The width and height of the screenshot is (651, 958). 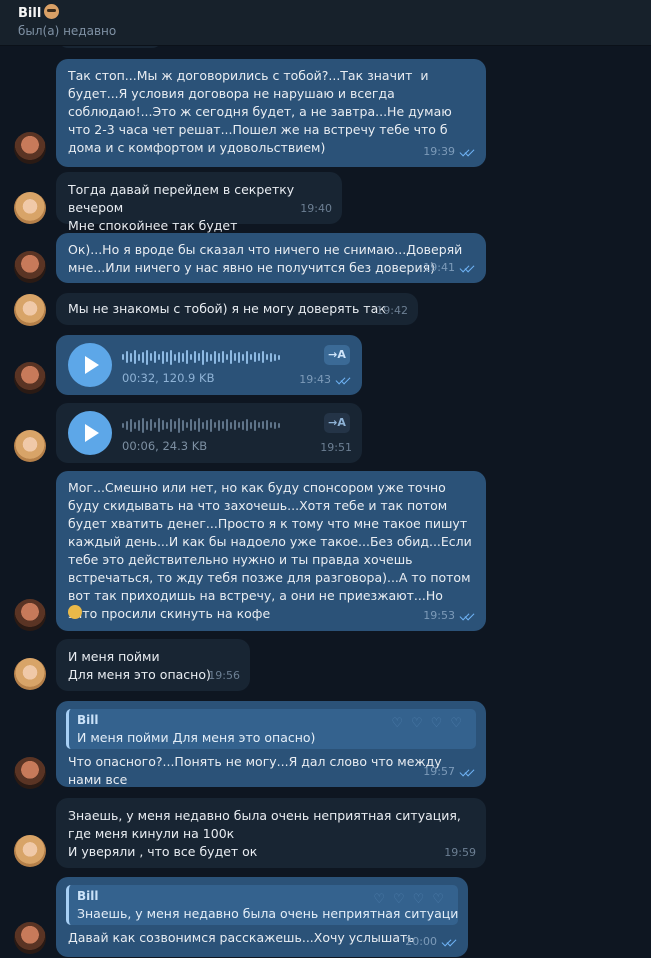 I want to click on message-meta: 19:41, so click(x=449, y=268).